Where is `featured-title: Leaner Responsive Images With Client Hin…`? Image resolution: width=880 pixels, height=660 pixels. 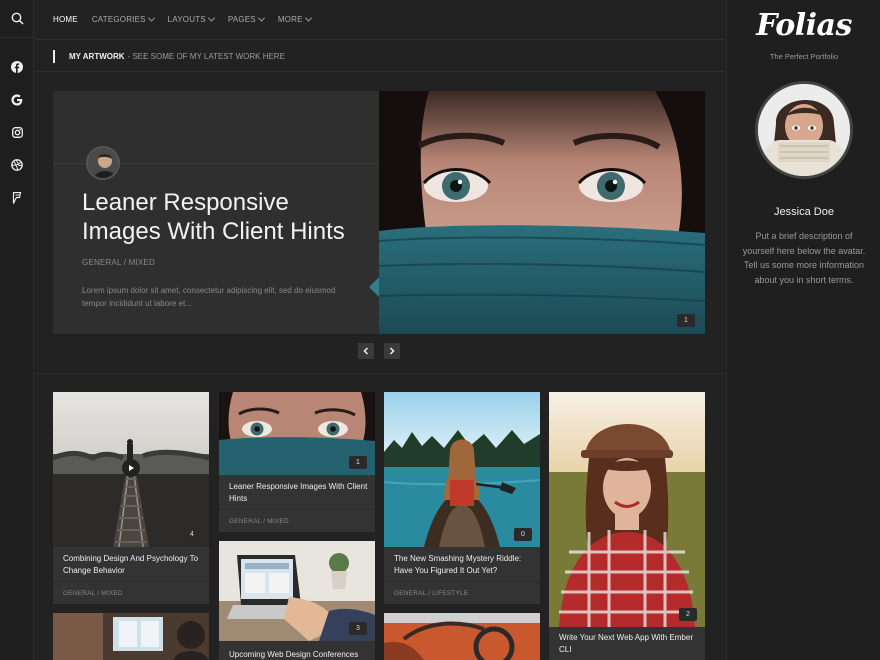 featured-title: Leaner Responsive Images With Client Hin… is located at coordinates (227, 217).